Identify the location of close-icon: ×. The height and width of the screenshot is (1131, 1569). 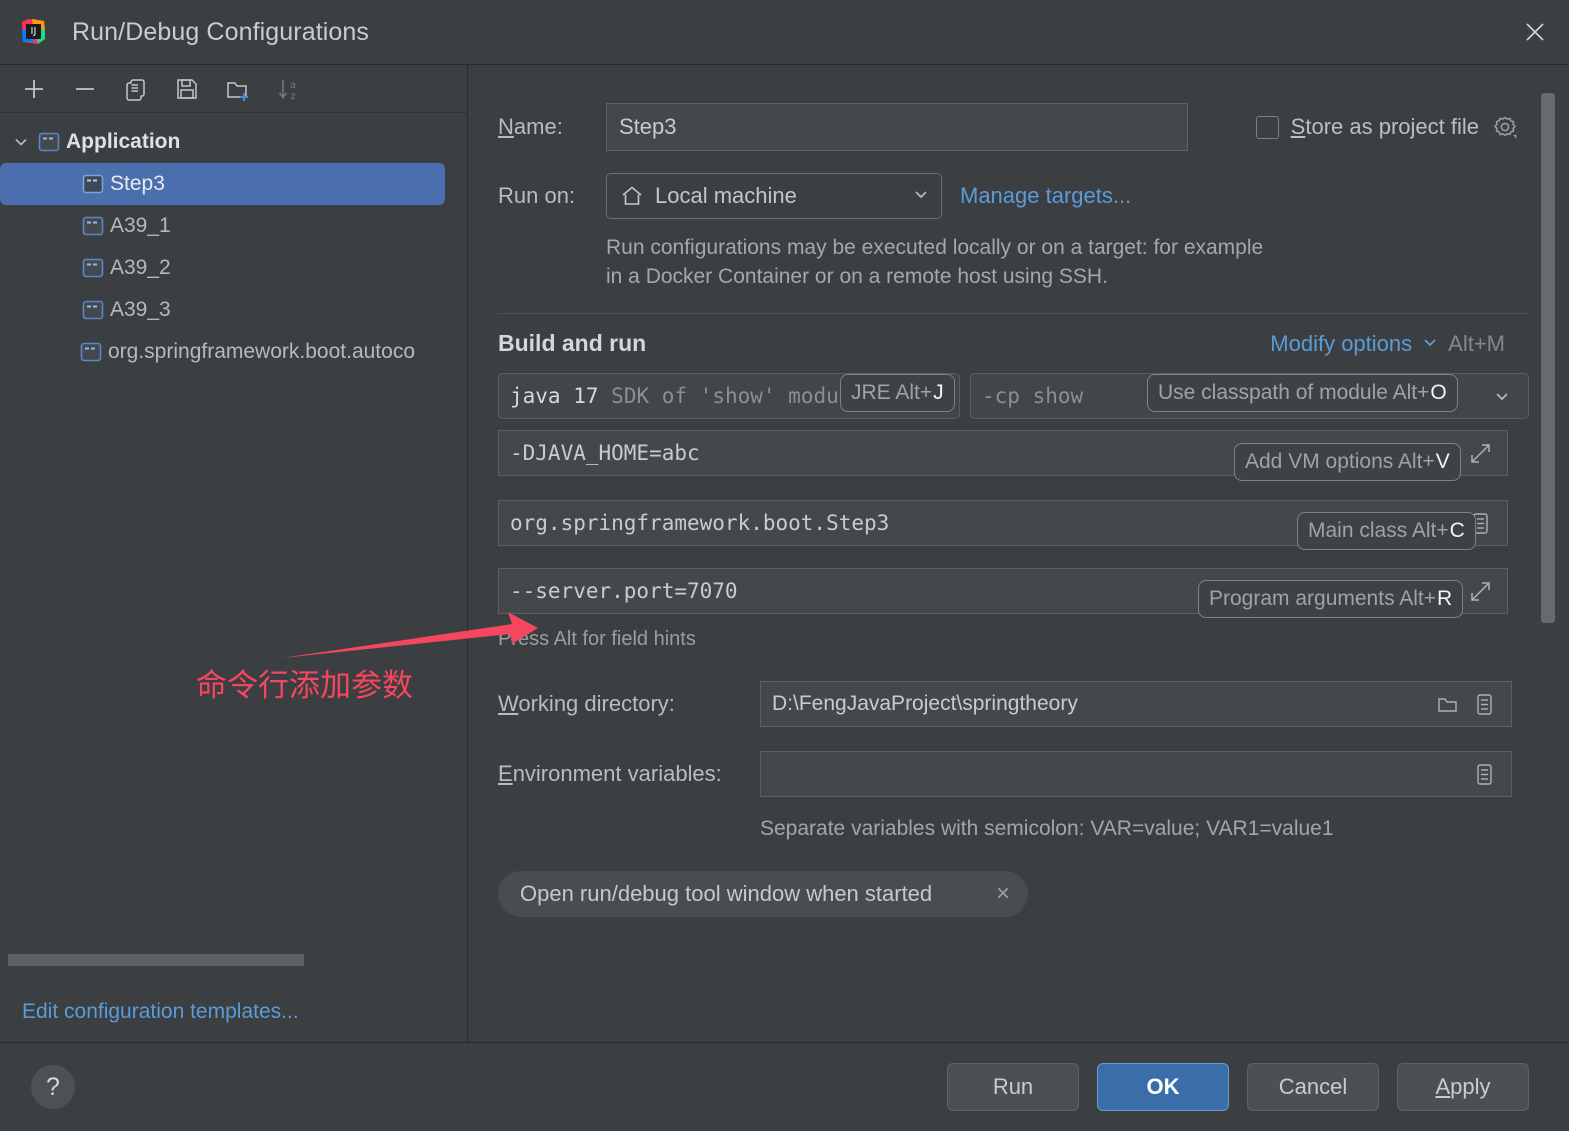
(1003, 894).